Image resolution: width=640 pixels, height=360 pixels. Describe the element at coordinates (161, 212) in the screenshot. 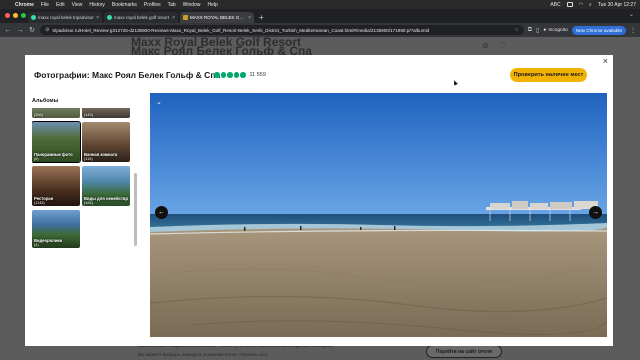

I see `previous-photo-arrow-icon: ←` at that location.